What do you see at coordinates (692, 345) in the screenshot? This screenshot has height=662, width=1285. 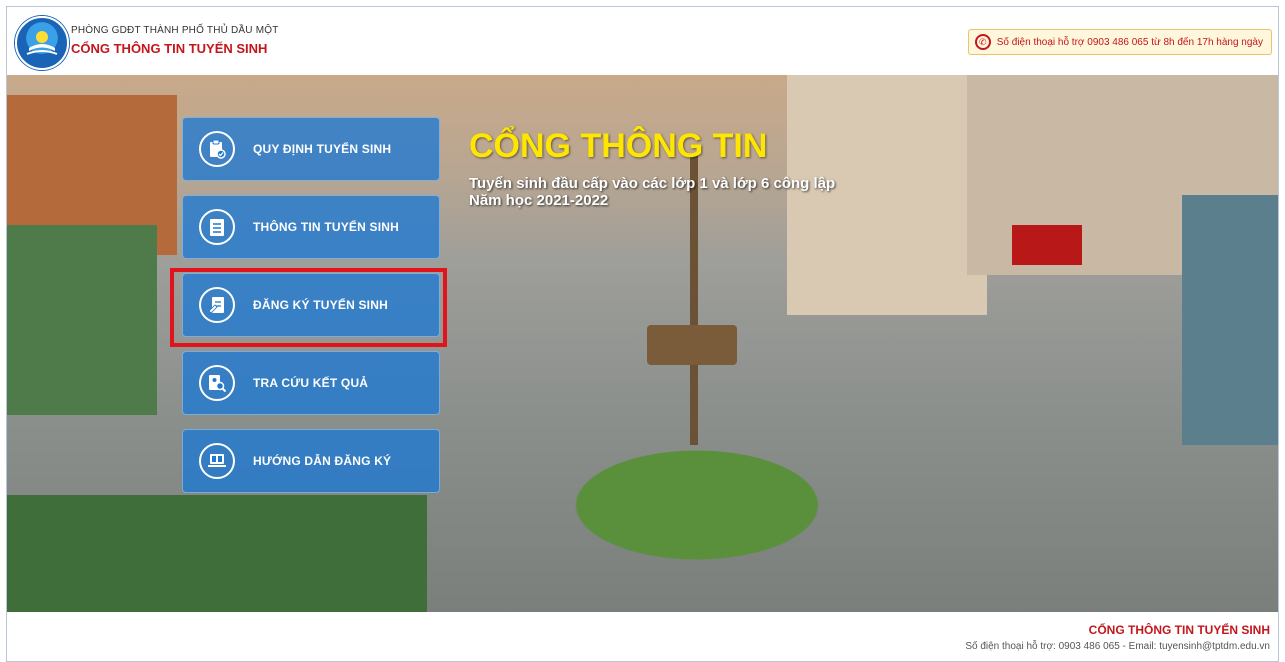 I see `monument-top` at bounding box center [692, 345].